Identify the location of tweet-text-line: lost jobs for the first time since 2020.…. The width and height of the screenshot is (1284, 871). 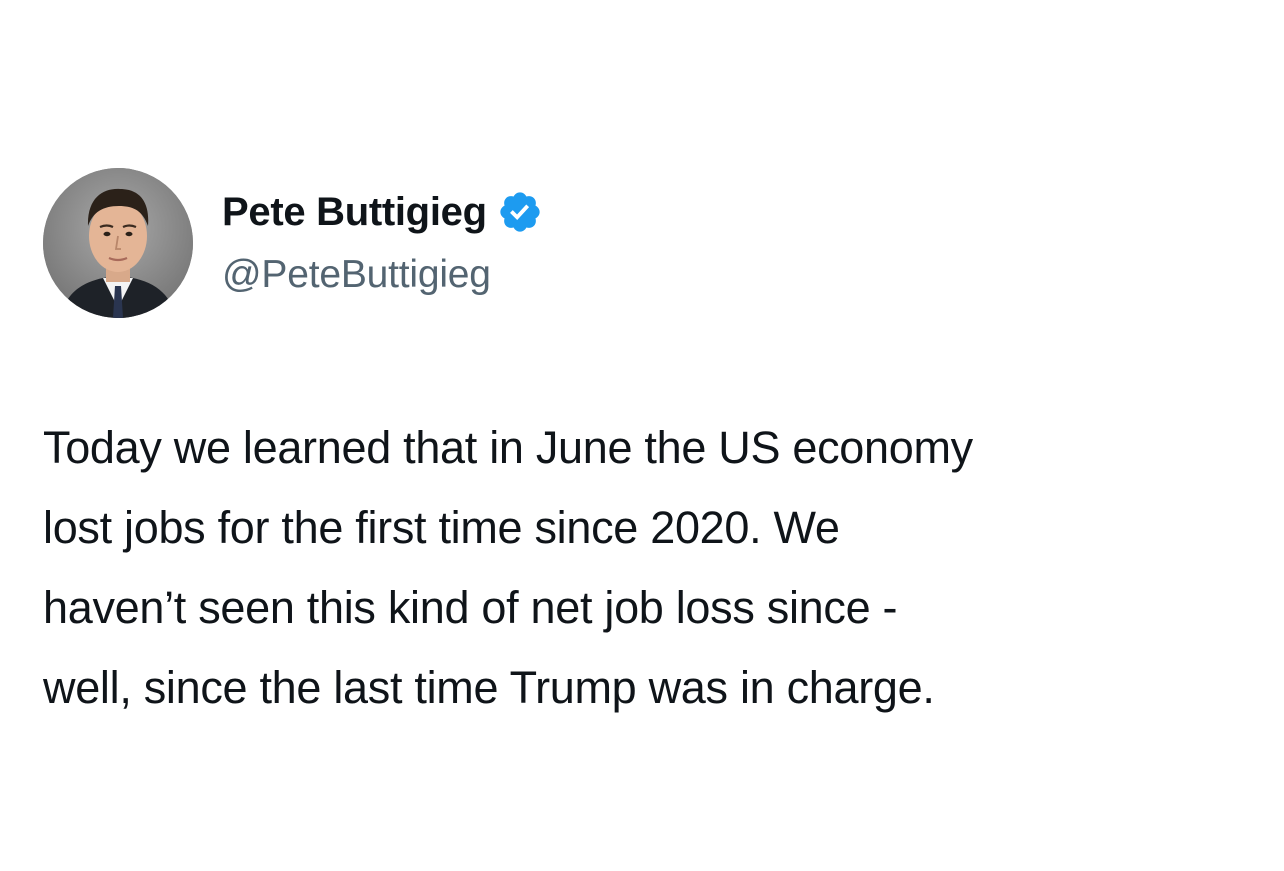
(441, 527).